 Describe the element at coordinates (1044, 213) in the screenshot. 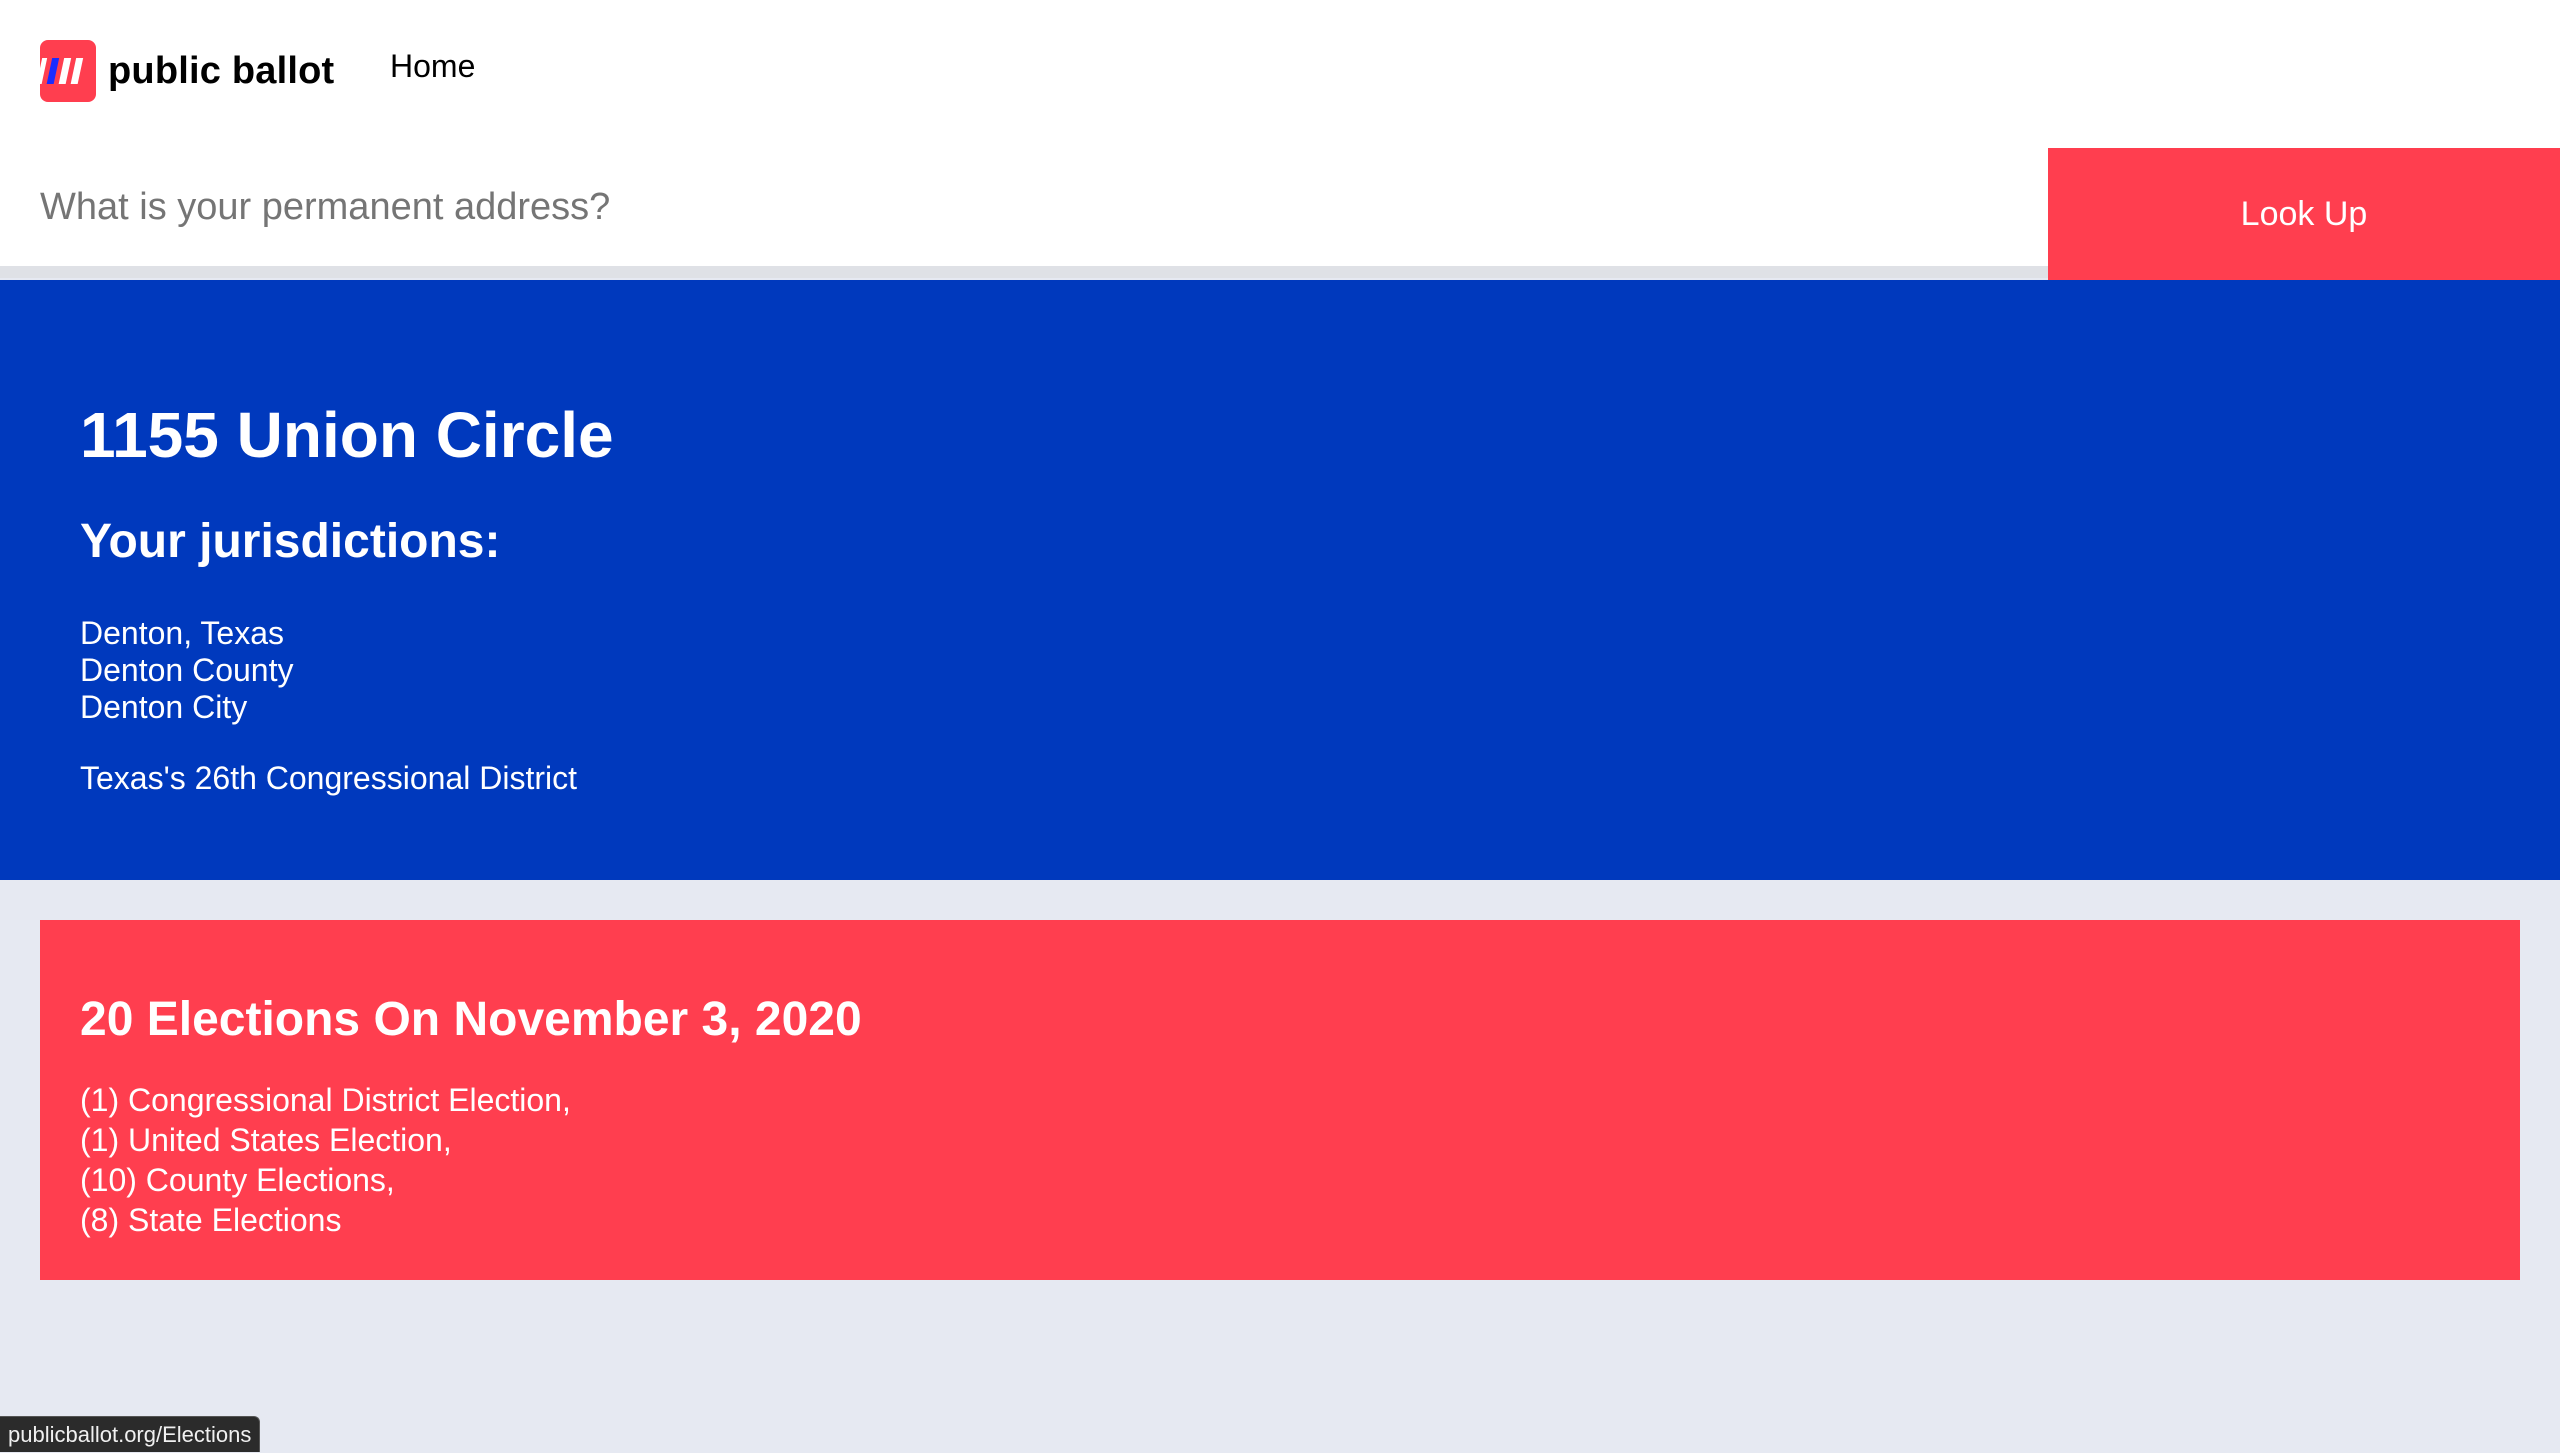

I see `address-search-input` at that location.